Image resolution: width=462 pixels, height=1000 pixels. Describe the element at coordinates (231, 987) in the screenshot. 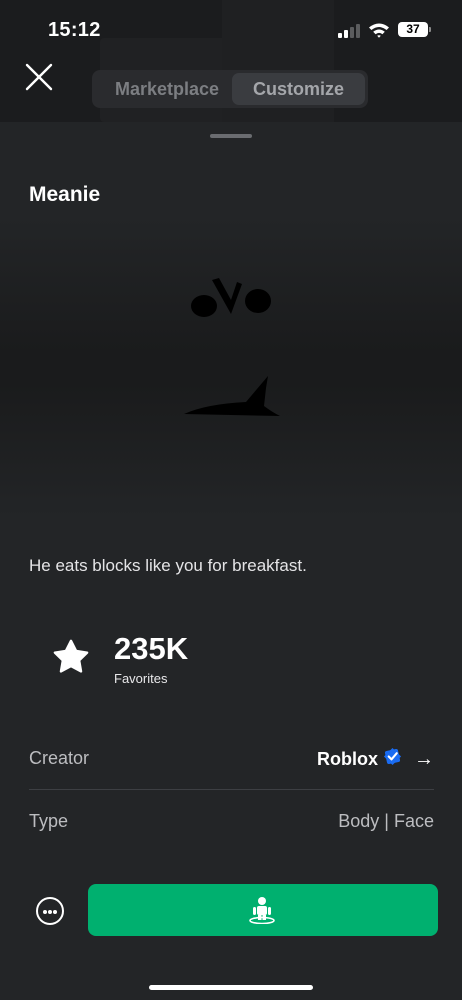

I see `home-indicator` at that location.